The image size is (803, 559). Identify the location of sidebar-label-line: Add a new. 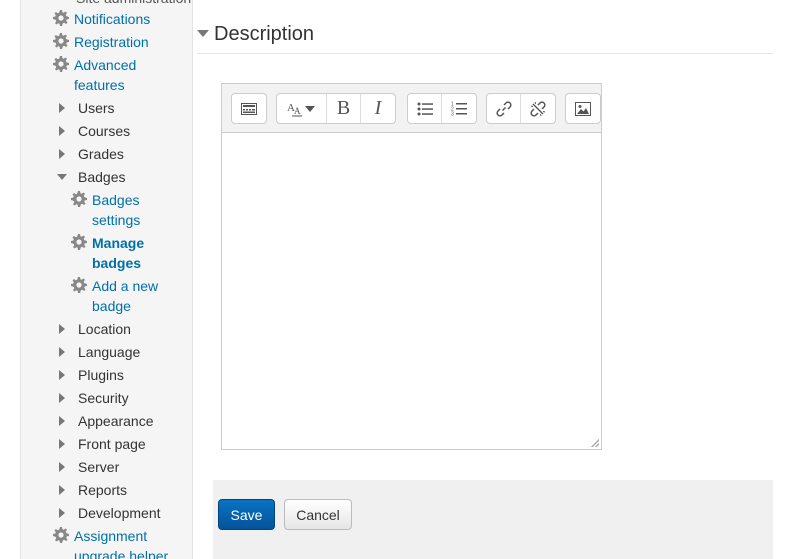
(125, 286).